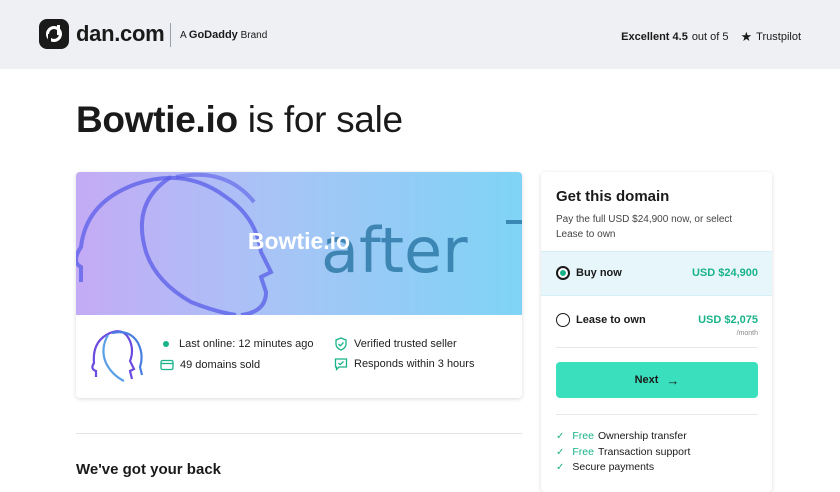  Describe the element at coordinates (239, 120) in the screenshot. I see `page-title: Bowtie.io is for sale` at that location.